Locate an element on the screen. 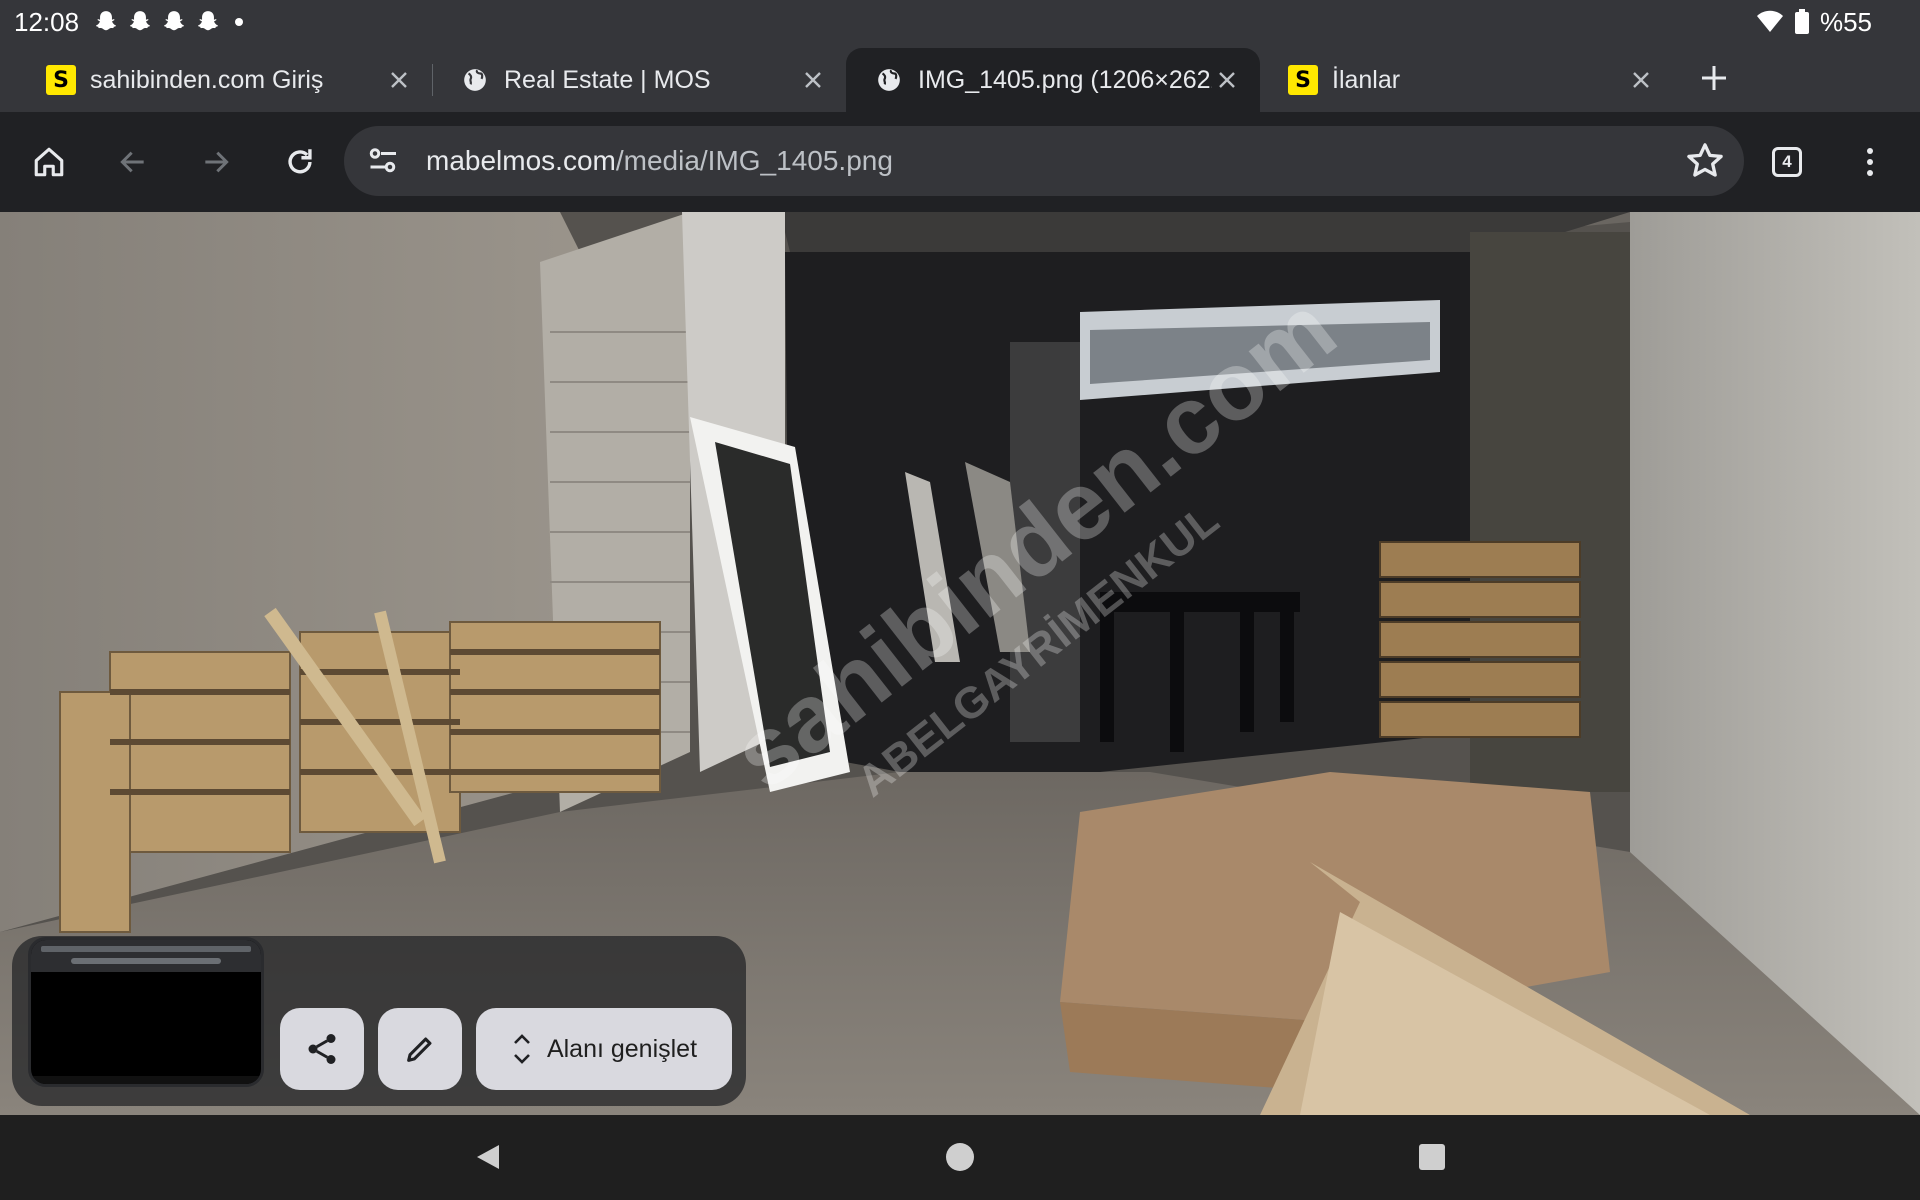 This screenshot has height=1200, width=1920. nav-recents-button is located at coordinates (1432, 1157).